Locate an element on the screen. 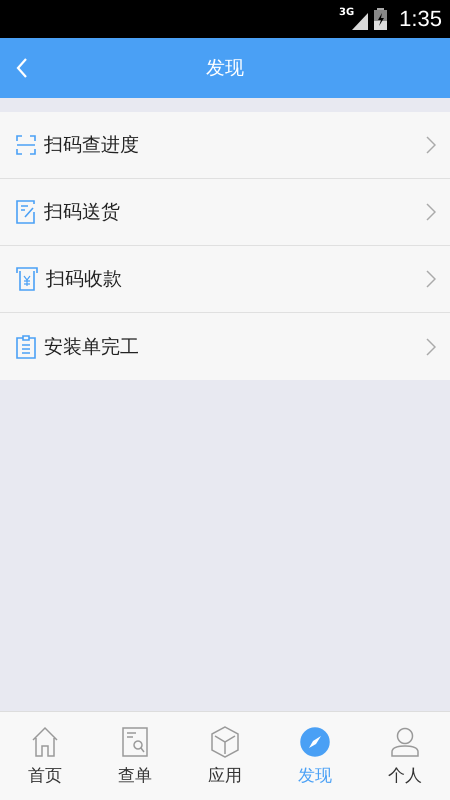 Image resolution: width=450 pixels, height=800 pixels. menu-label: 扫码查进度 is located at coordinates (92, 145).